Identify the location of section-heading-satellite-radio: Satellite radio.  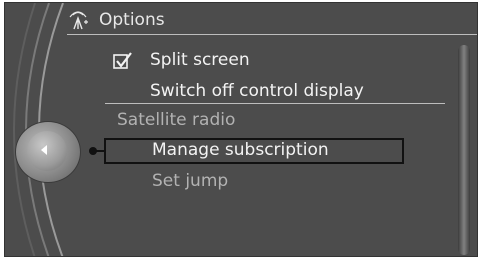
(176, 120).